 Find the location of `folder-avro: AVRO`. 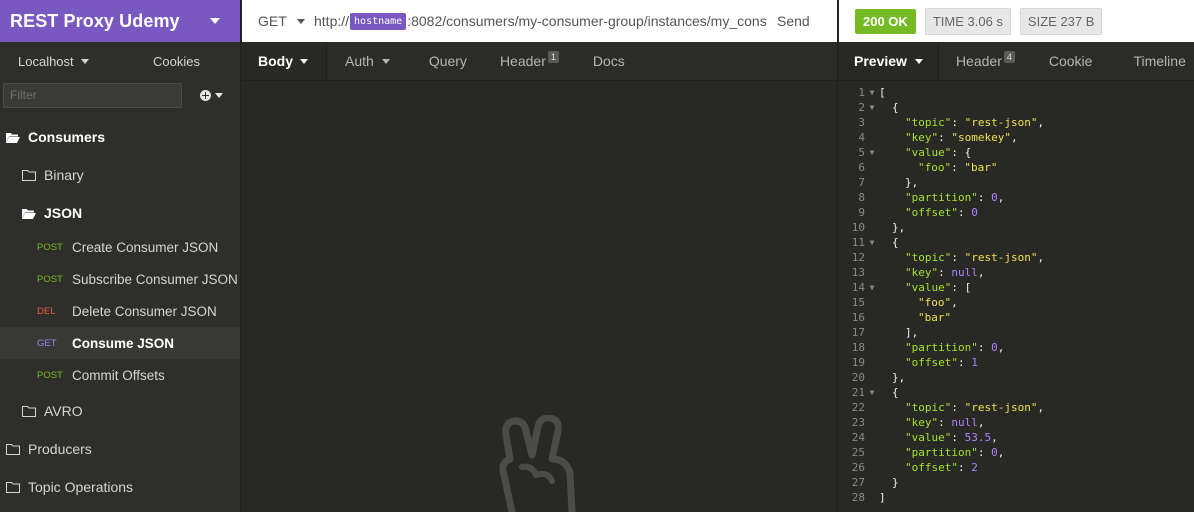

folder-avro: AVRO is located at coordinates (120, 411).